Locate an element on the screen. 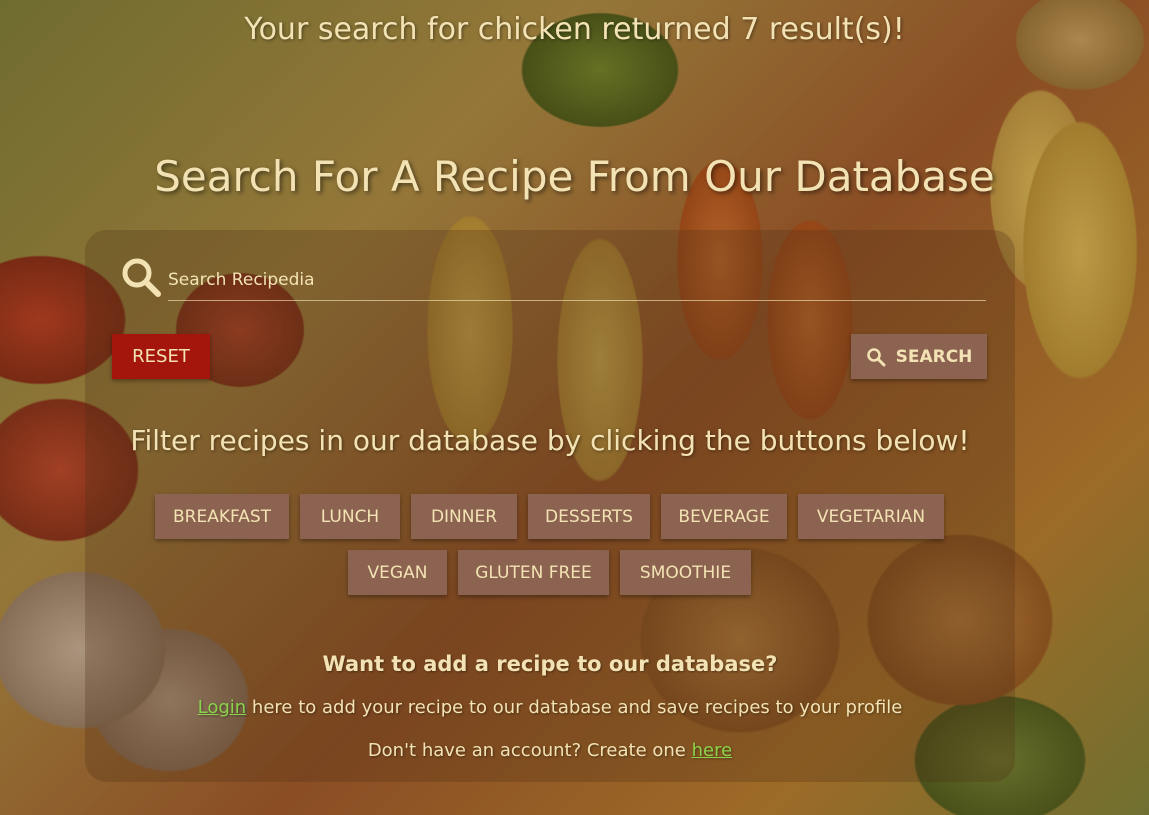 Image resolution: width=1149 pixels, height=815 pixels. filter-desserts-button: DESSERTS is located at coordinates (589, 516).